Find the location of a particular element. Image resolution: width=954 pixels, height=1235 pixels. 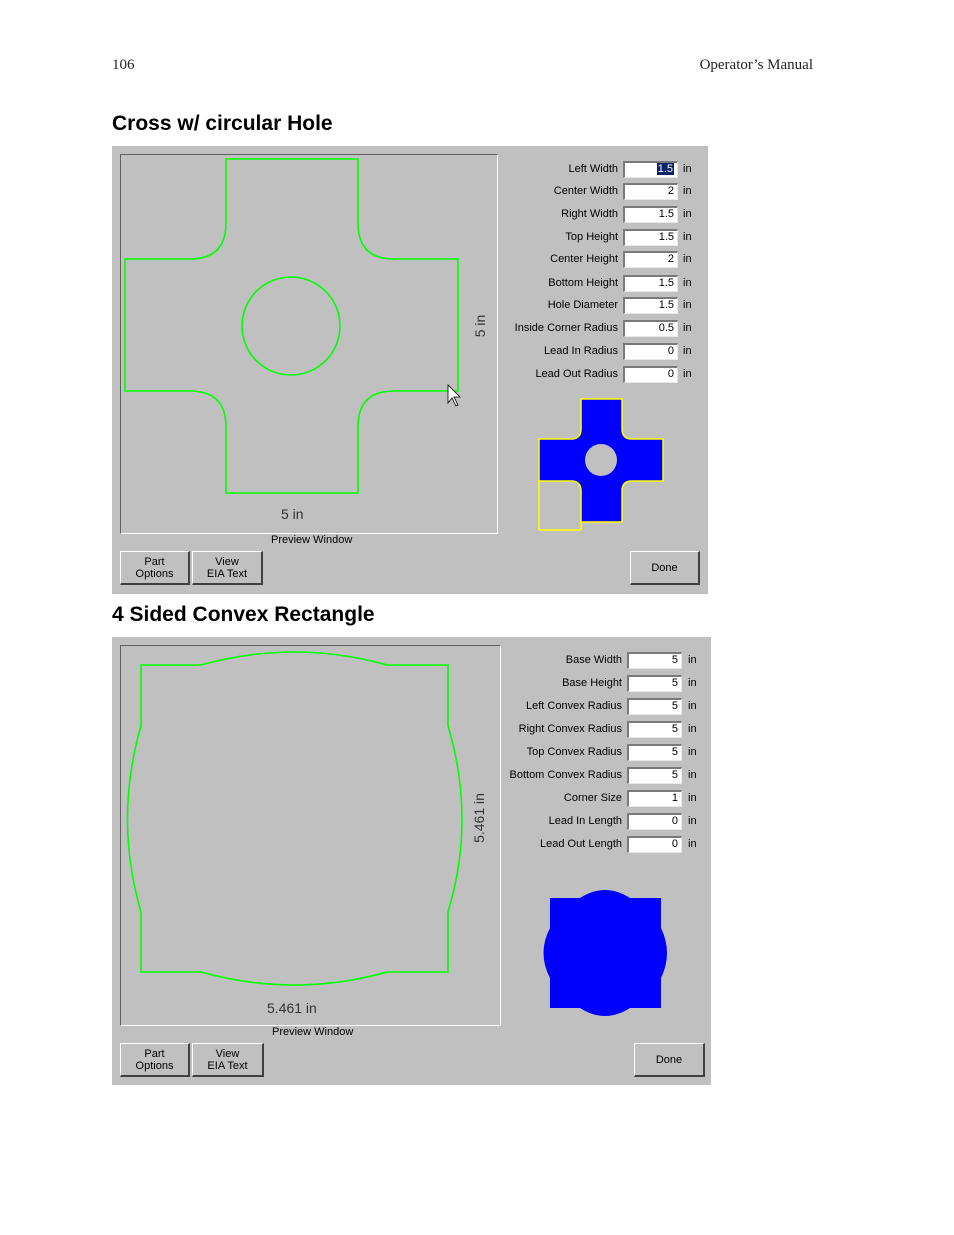

center-width-input: 2 is located at coordinates (650, 191).